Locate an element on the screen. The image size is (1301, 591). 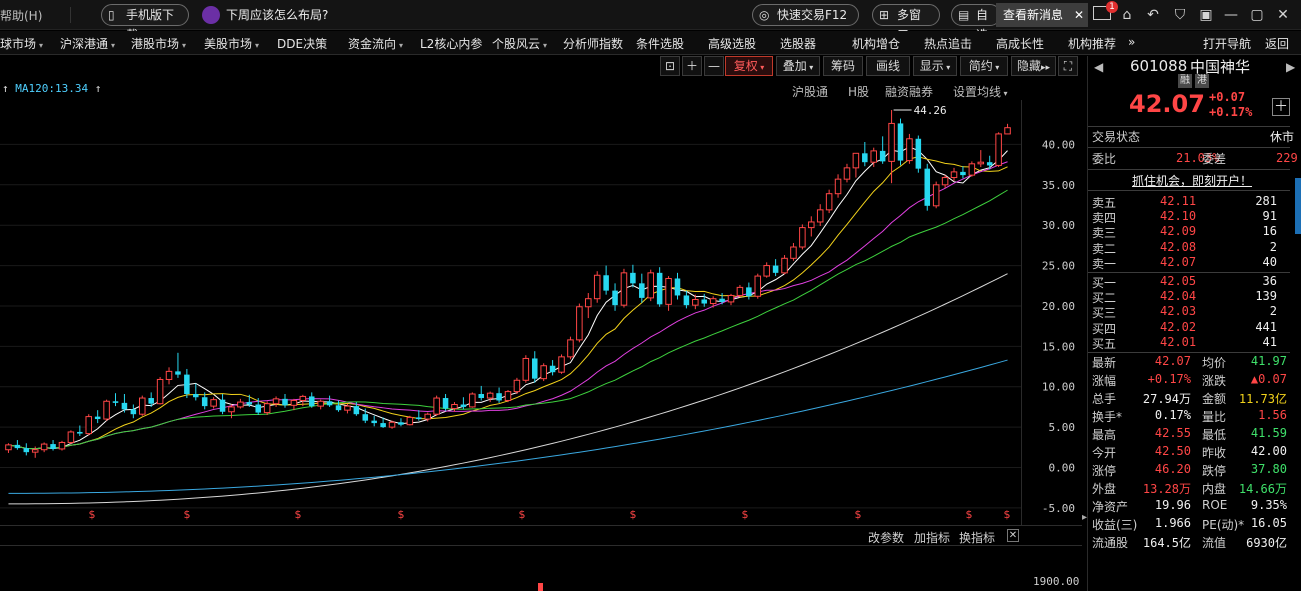
fuquan-dropdown: 复权 ▾ is located at coordinates (749, 66).